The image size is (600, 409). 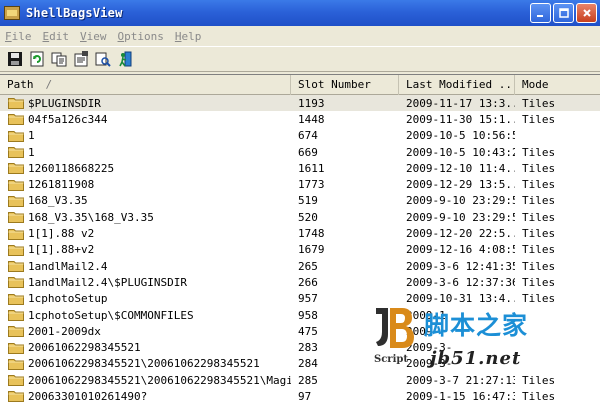 What do you see at coordinates (308, 299) in the screenshot?
I see `cell-slot-number: 957` at bounding box center [308, 299].